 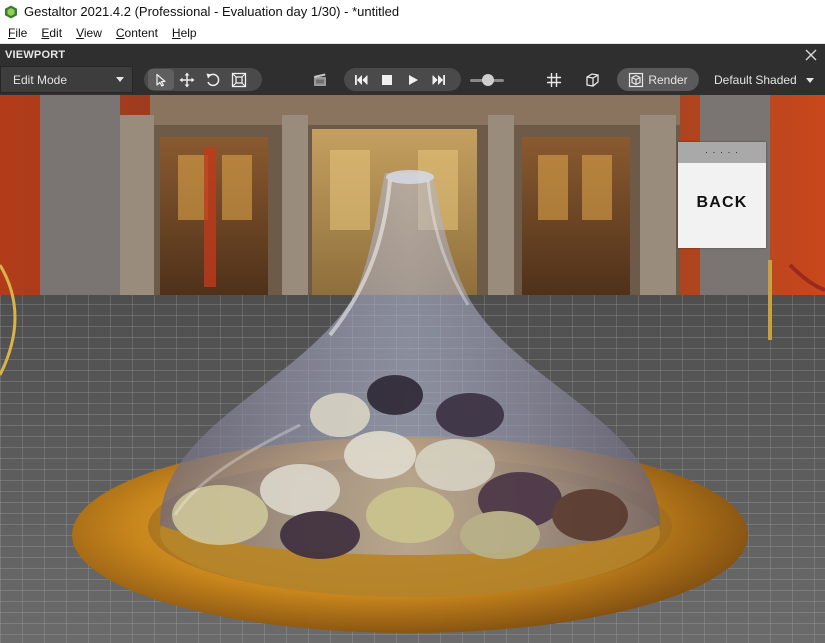 What do you see at coordinates (187, 79) in the screenshot?
I see `move-icon` at bounding box center [187, 79].